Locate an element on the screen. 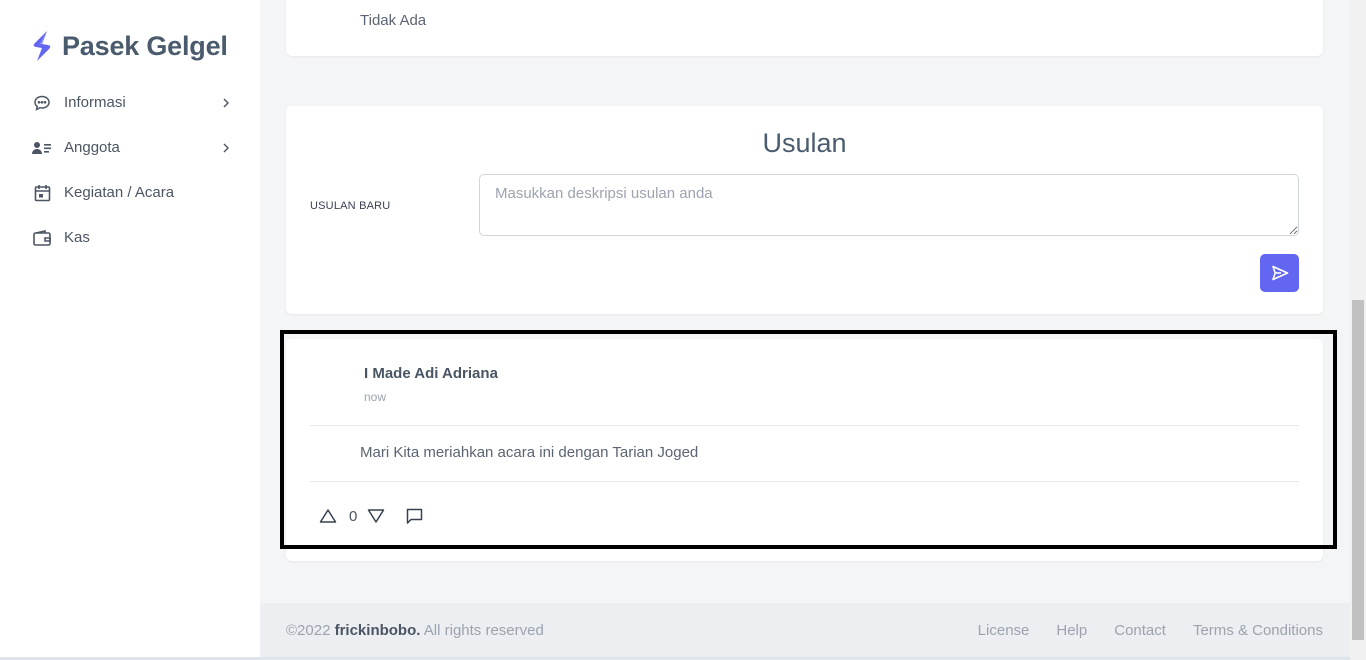  comment-icon is located at coordinates (414, 516).